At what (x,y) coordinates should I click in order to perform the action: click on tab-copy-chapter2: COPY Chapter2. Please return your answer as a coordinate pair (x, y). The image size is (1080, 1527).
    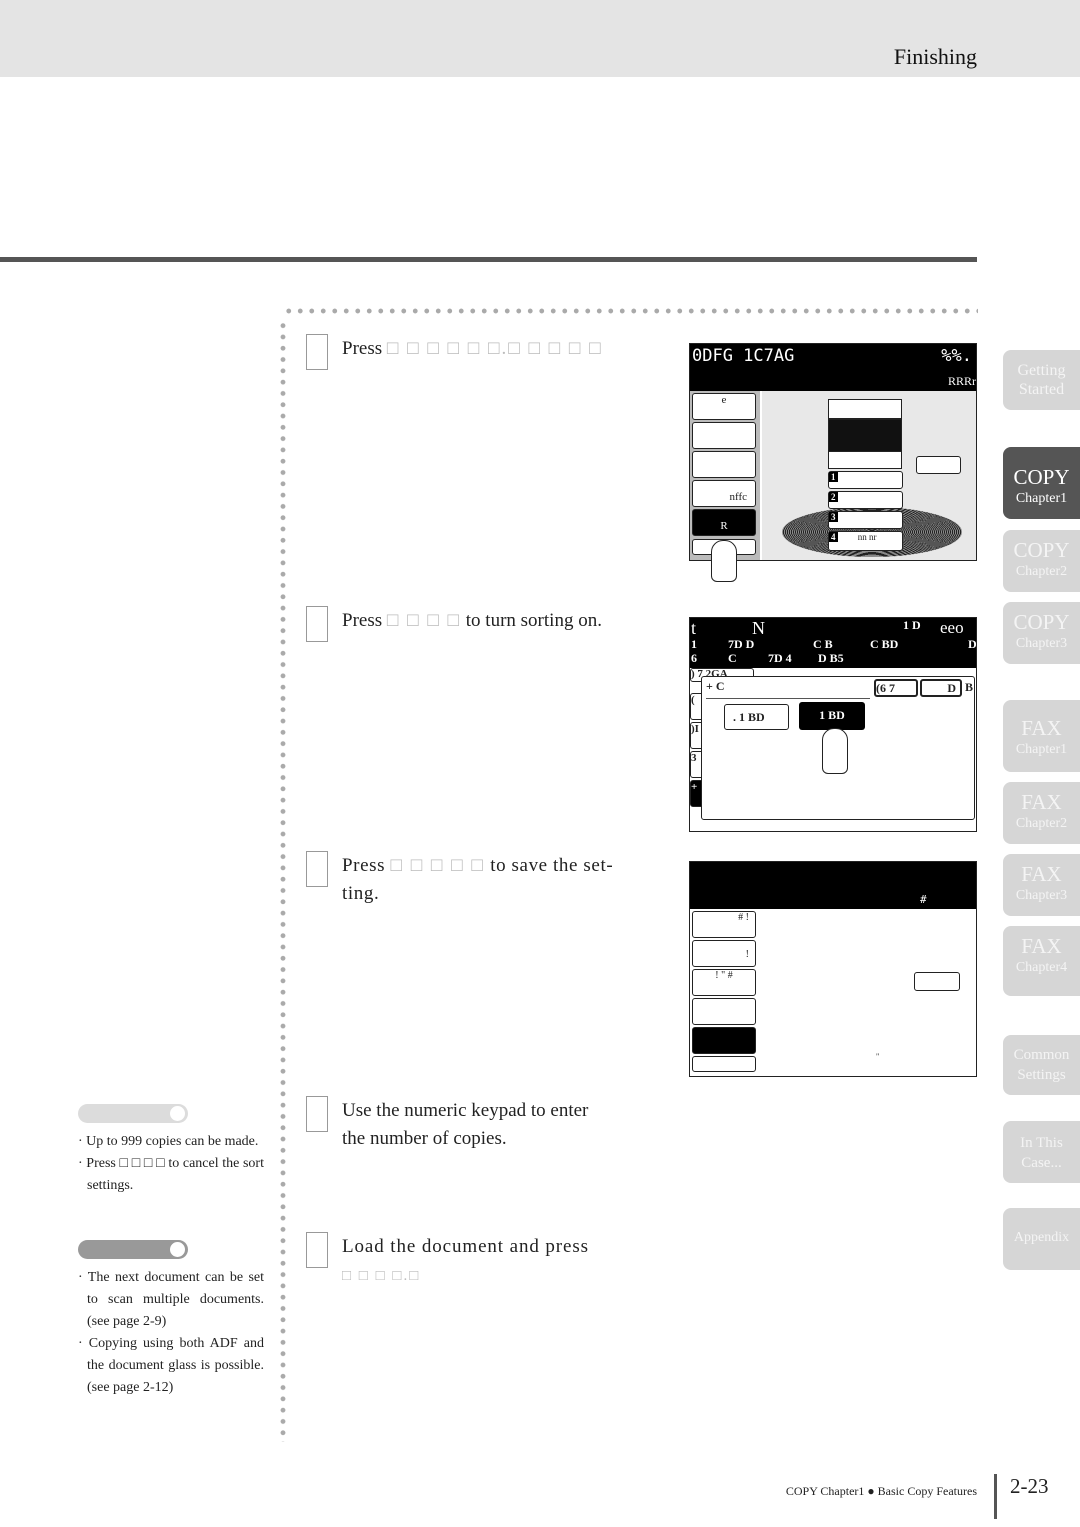
    Looking at the image, I should click on (1041, 561).